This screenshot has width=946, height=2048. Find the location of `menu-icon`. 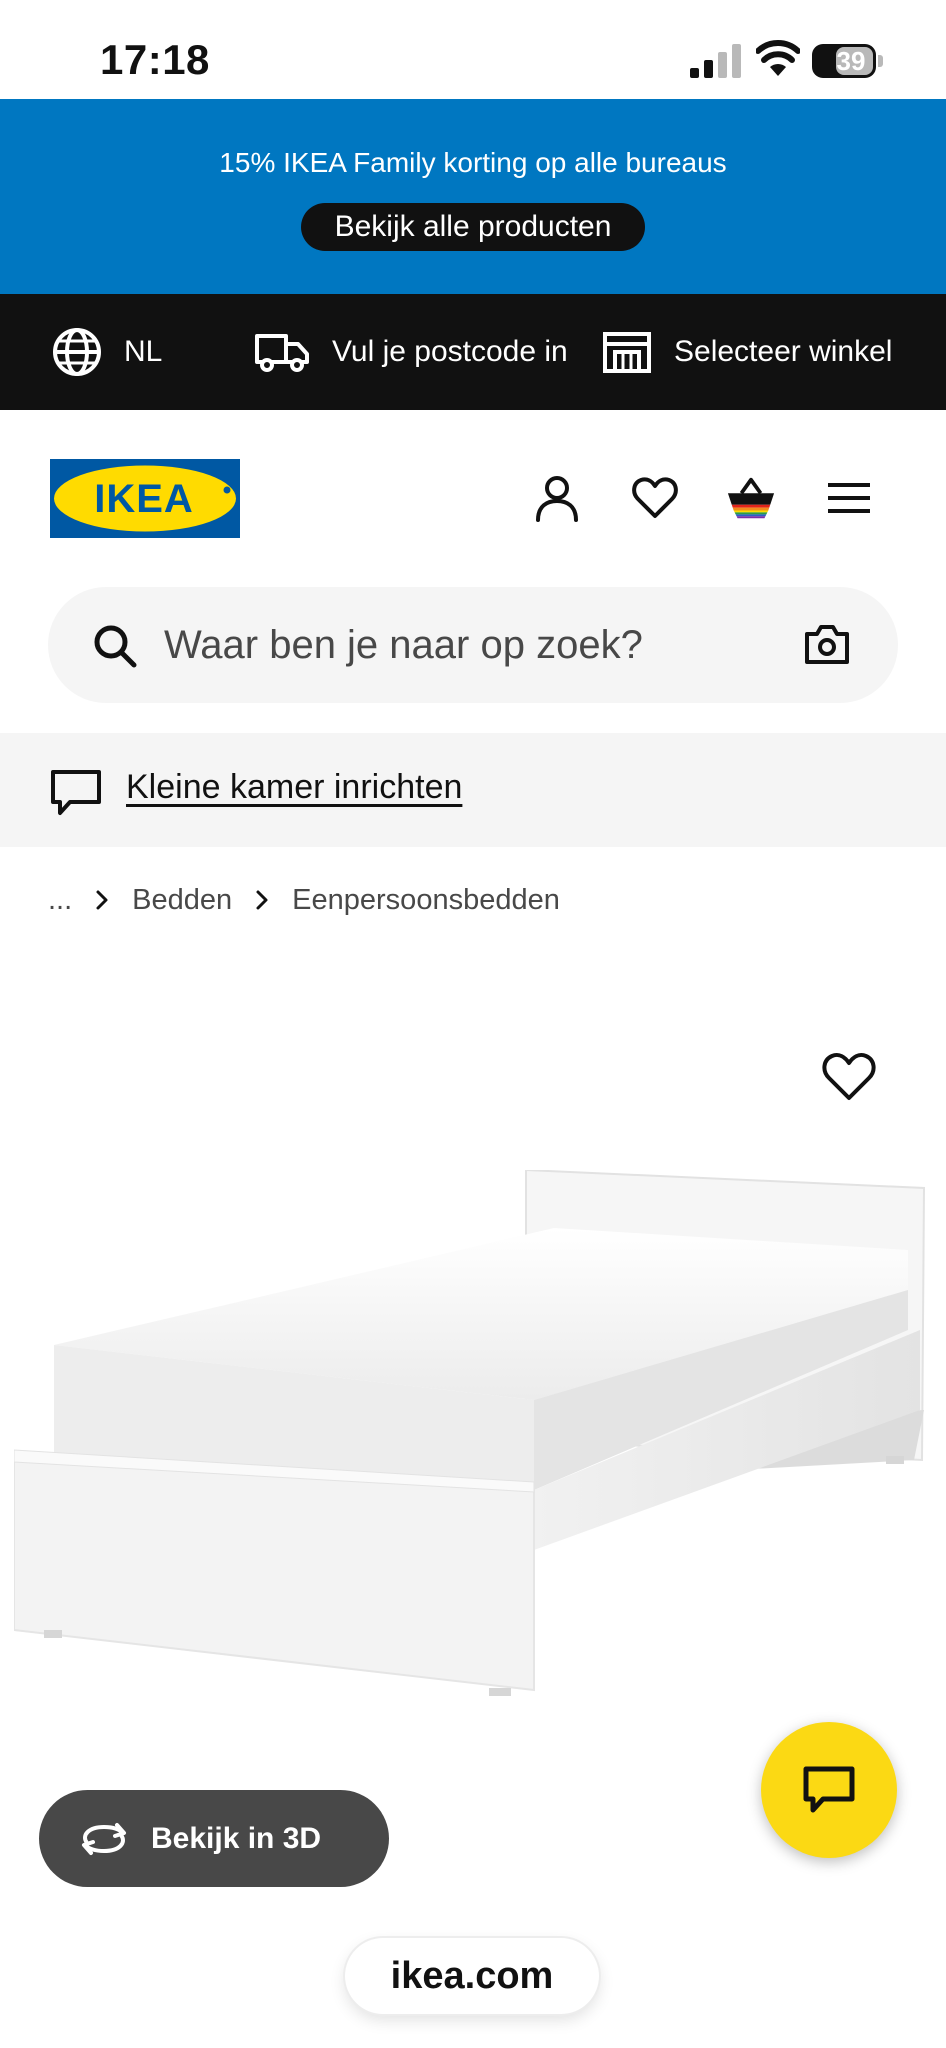

menu-icon is located at coordinates (849, 498).